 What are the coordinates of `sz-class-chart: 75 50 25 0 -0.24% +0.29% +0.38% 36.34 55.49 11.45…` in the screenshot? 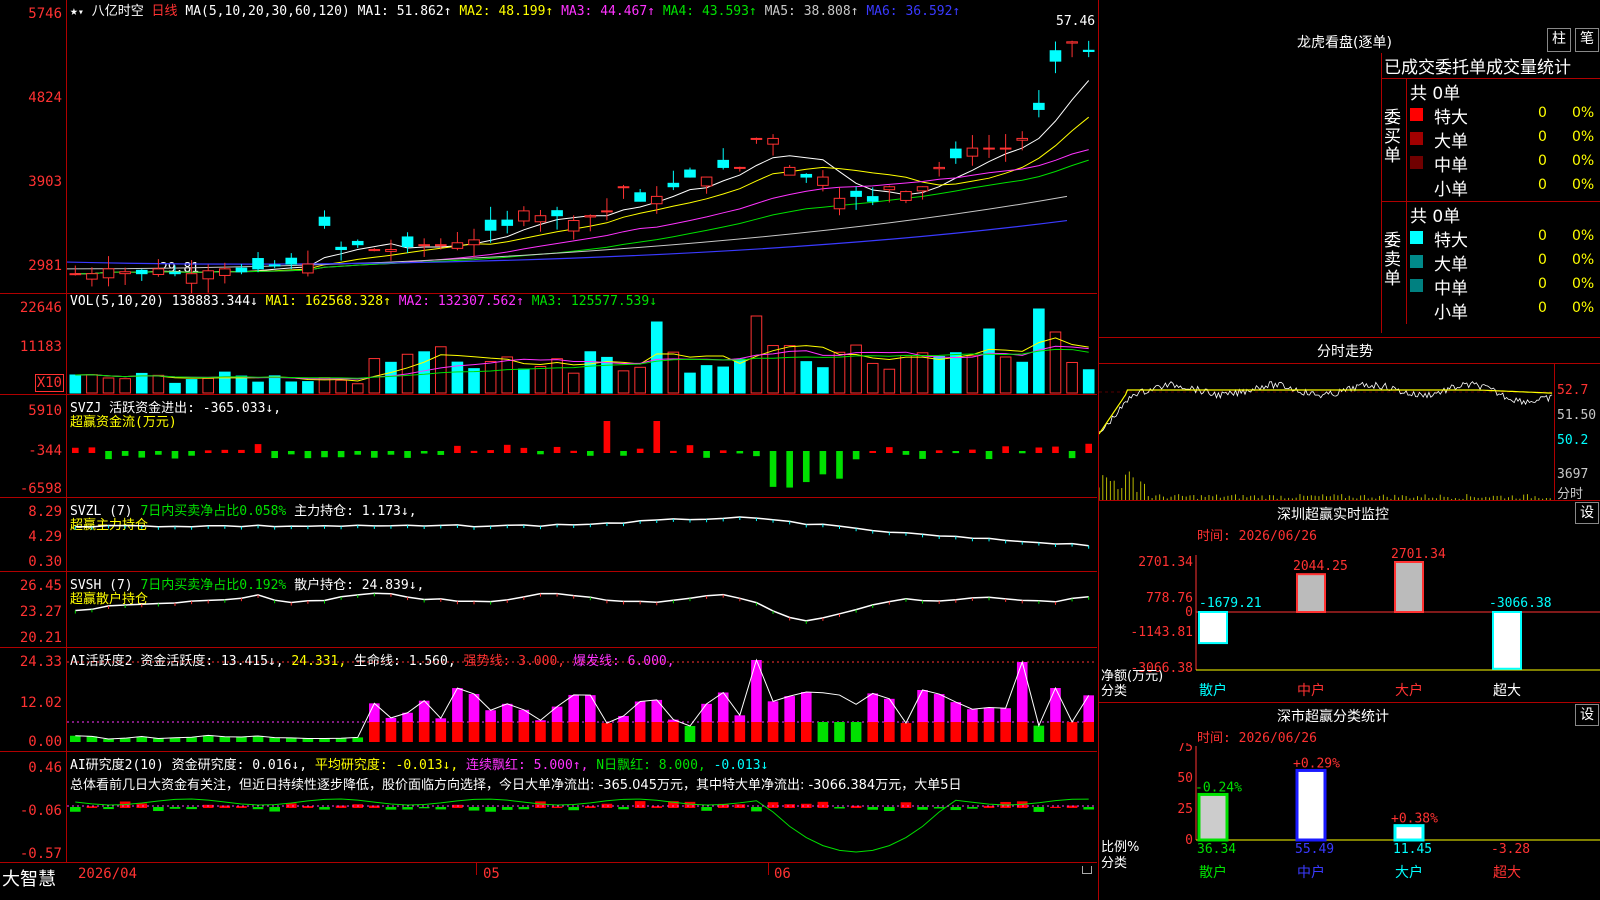 It's located at (1349, 820).